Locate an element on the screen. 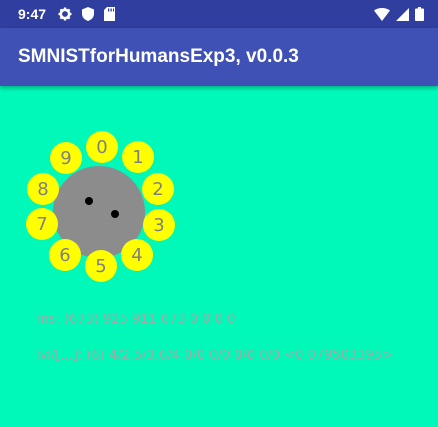 This screenshot has width=438, height=427. settings-gear-icon is located at coordinates (65, 14).